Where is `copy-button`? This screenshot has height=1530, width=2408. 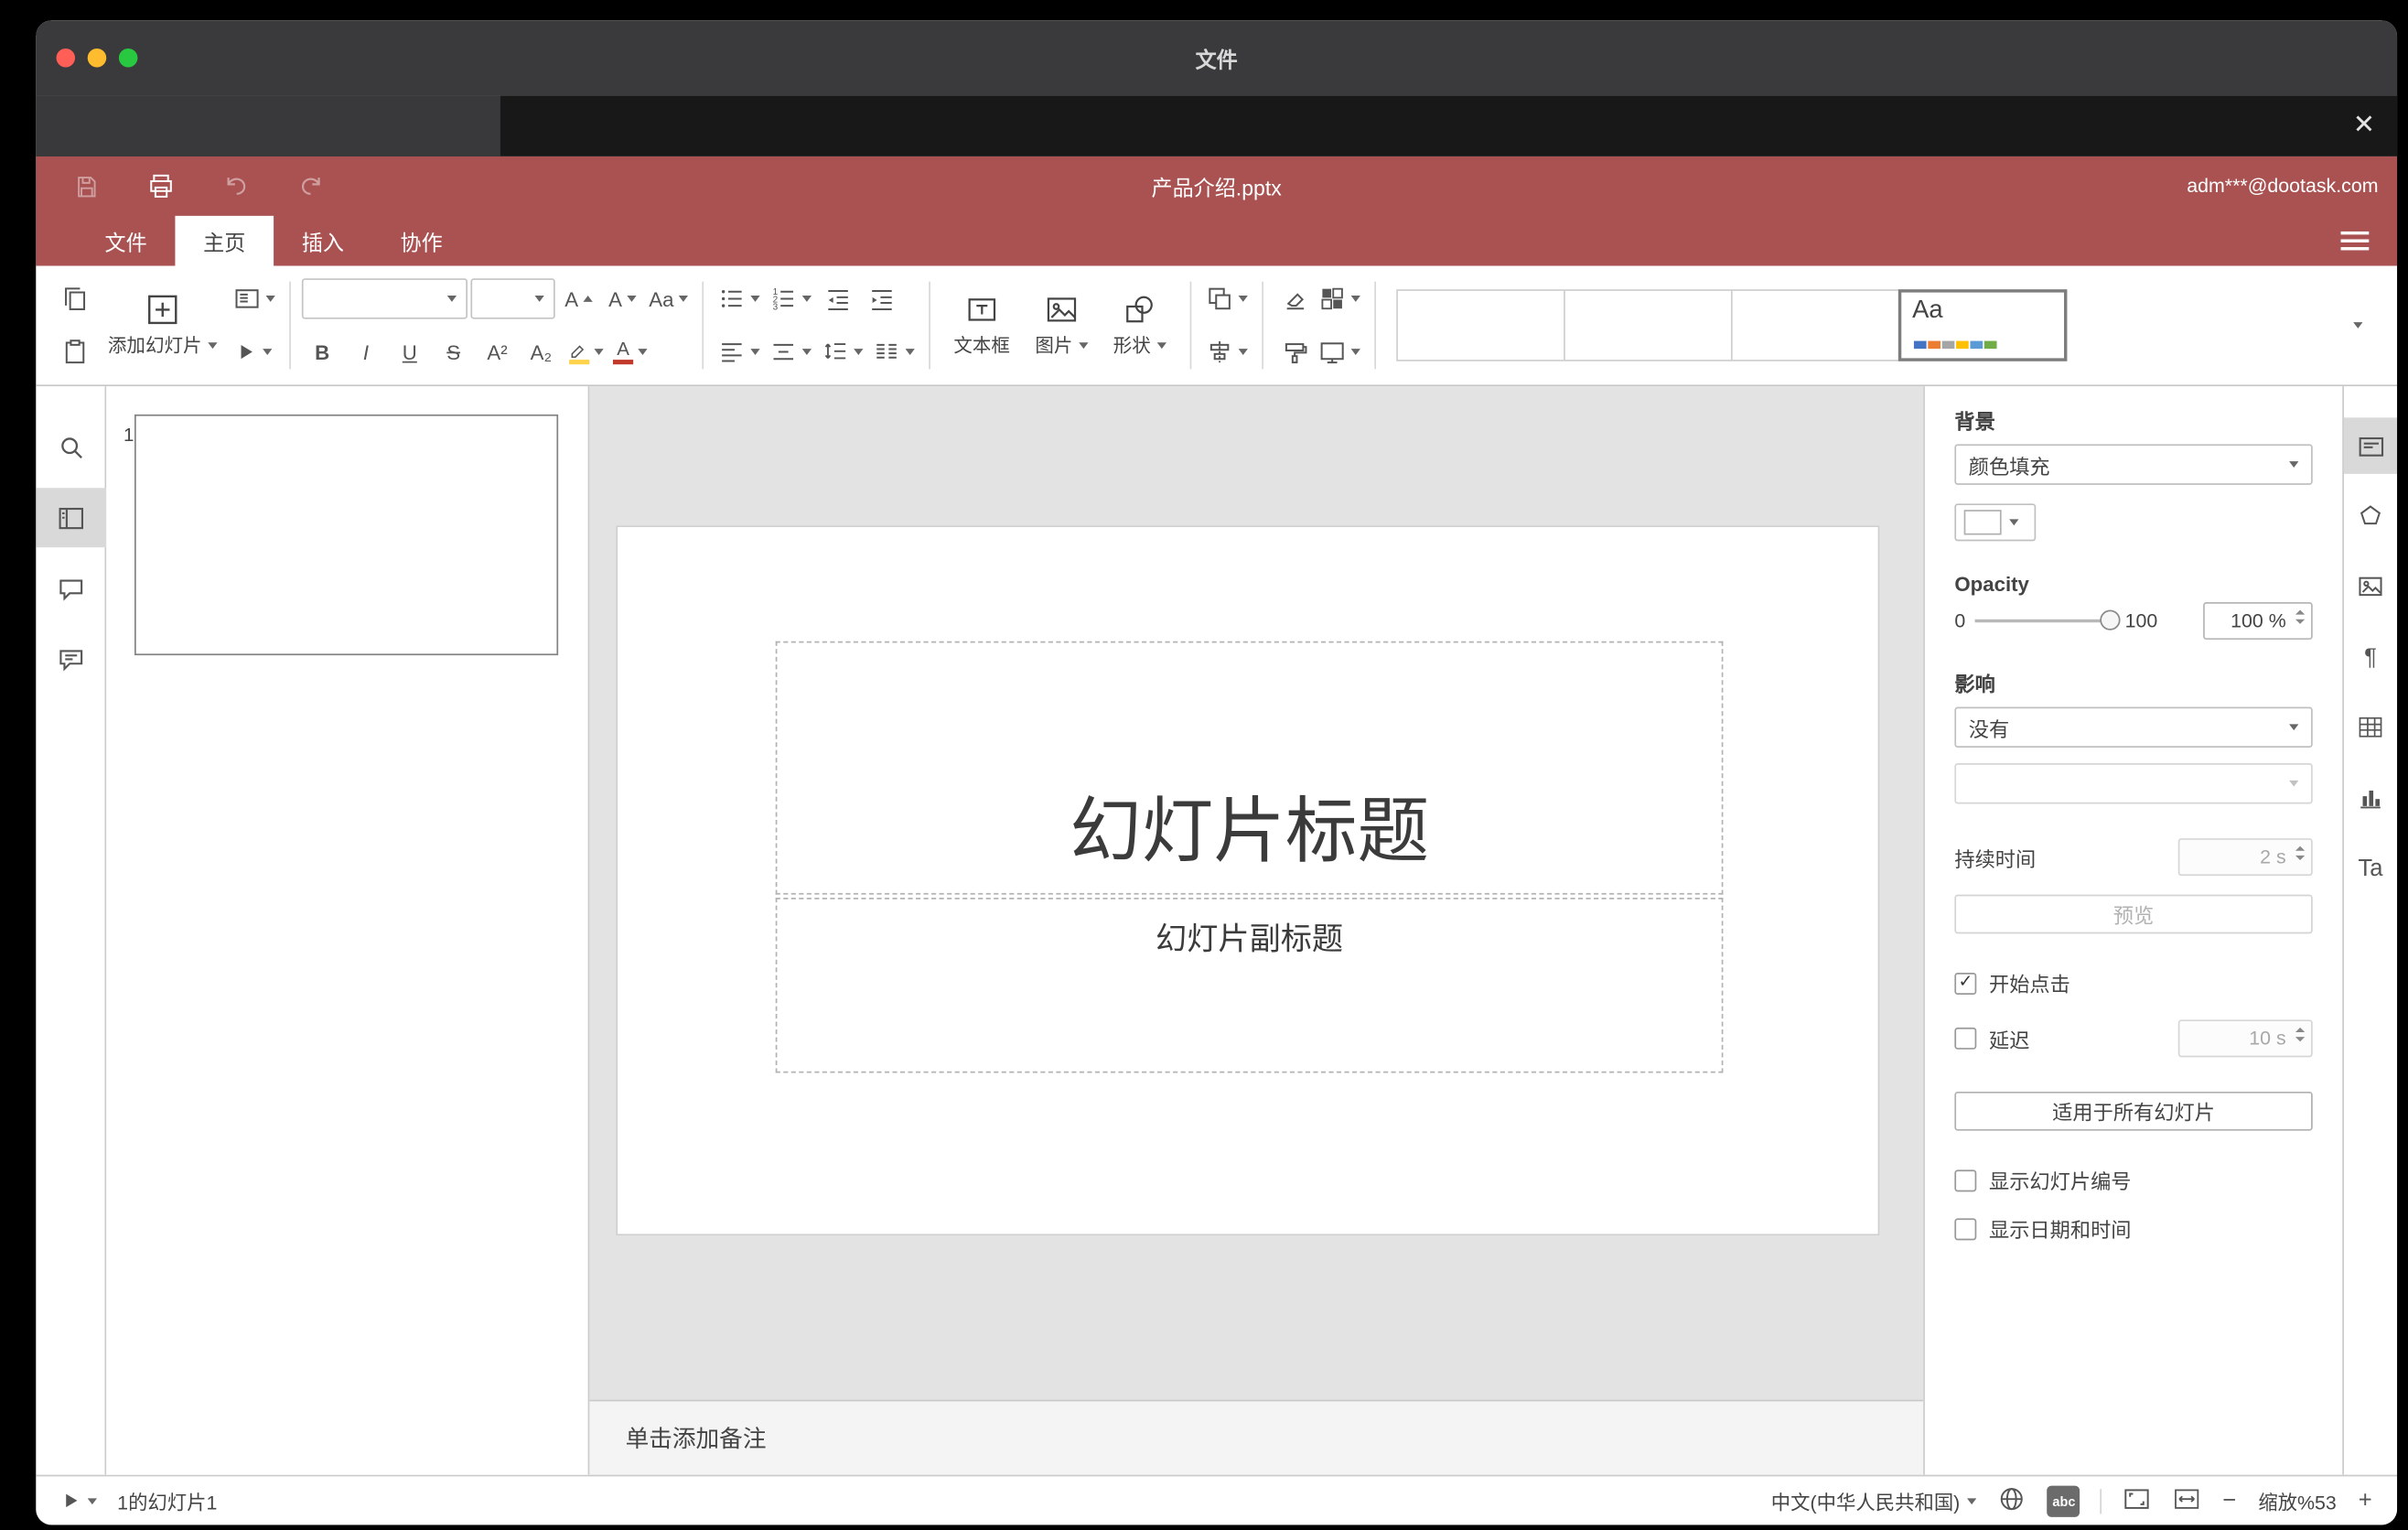
copy-button is located at coordinates (75, 298).